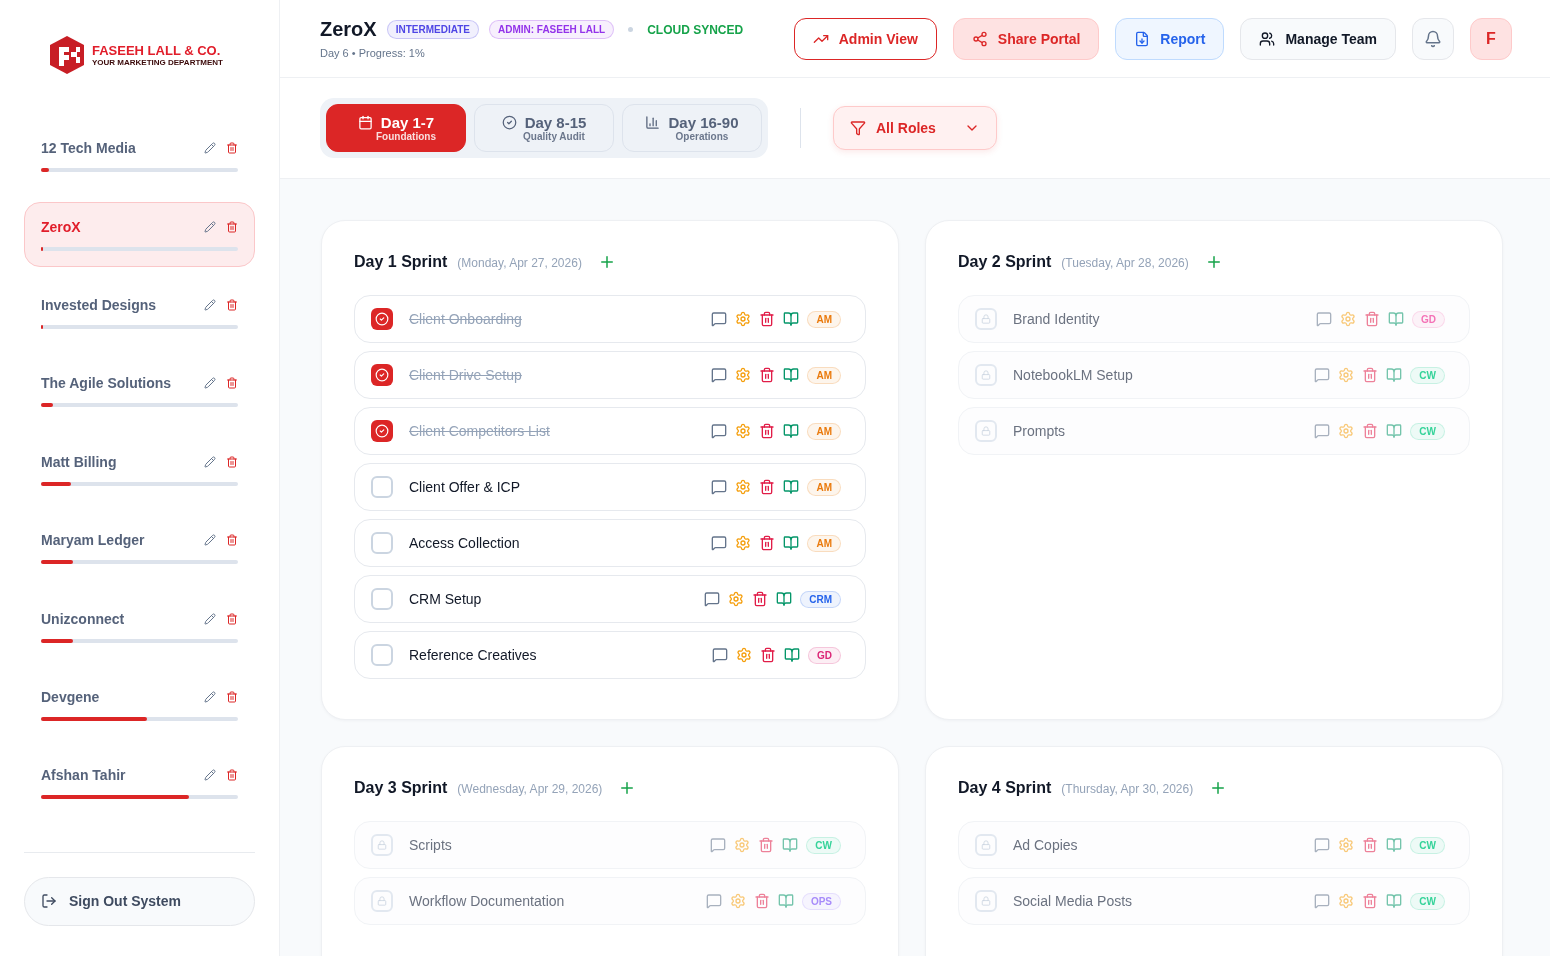 The height and width of the screenshot is (956, 1550). What do you see at coordinates (1214, 845) in the screenshot?
I see `task-row: Ad Copies CW` at bounding box center [1214, 845].